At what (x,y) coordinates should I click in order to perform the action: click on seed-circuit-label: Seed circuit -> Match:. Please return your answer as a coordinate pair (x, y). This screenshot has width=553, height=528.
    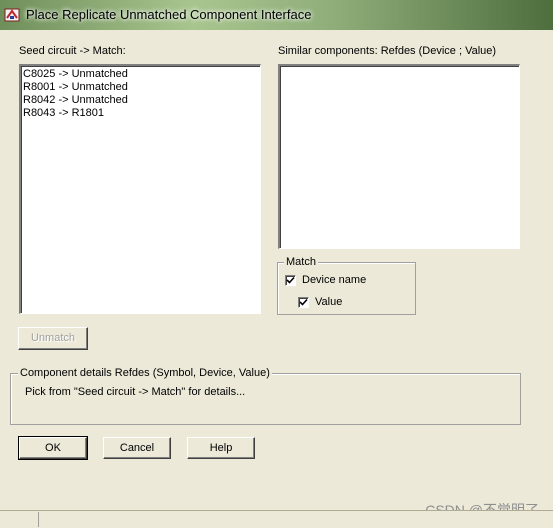
    Looking at the image, I should click on (72, 51).